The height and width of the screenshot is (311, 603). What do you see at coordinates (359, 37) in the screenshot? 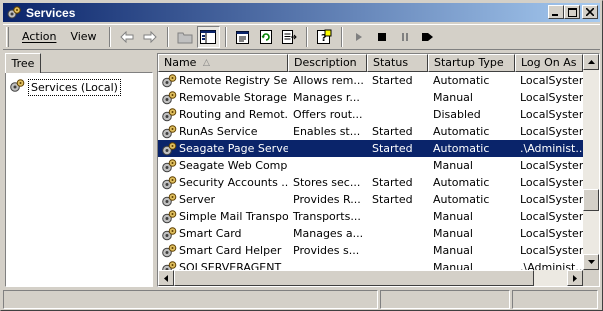
I see `start-service-icon` at bounding box center [359, 37].